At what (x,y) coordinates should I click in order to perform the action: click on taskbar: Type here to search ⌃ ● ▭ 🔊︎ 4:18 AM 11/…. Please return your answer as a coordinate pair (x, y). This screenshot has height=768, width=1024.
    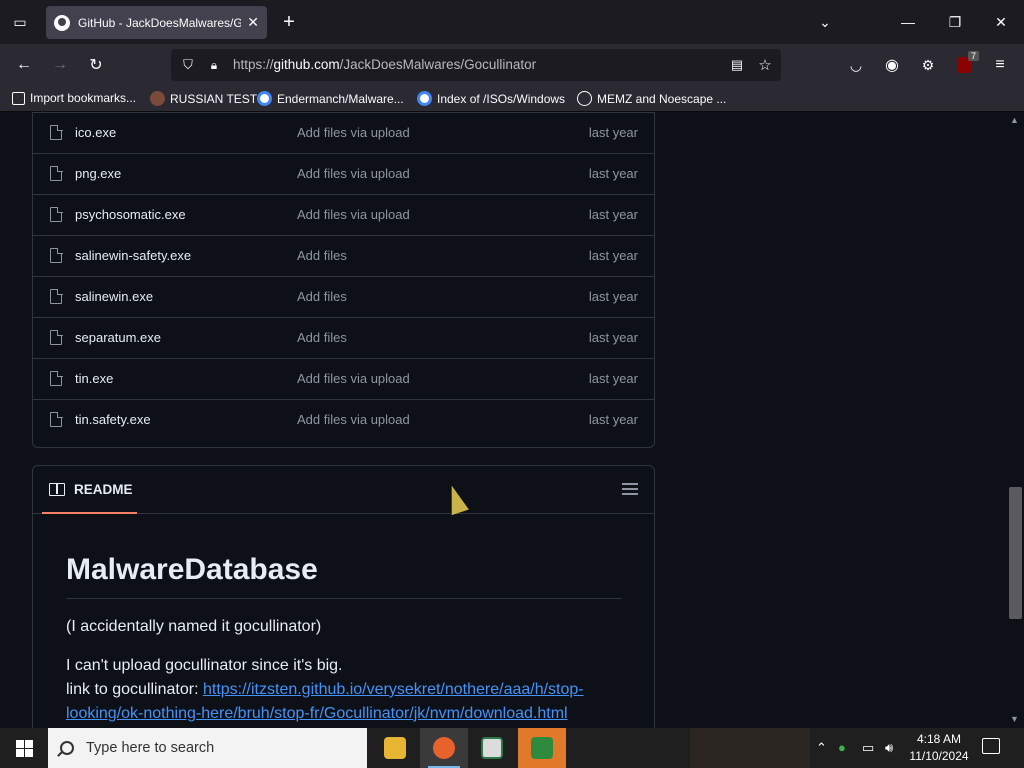
    Looking at the image, I should click on (512, 748).